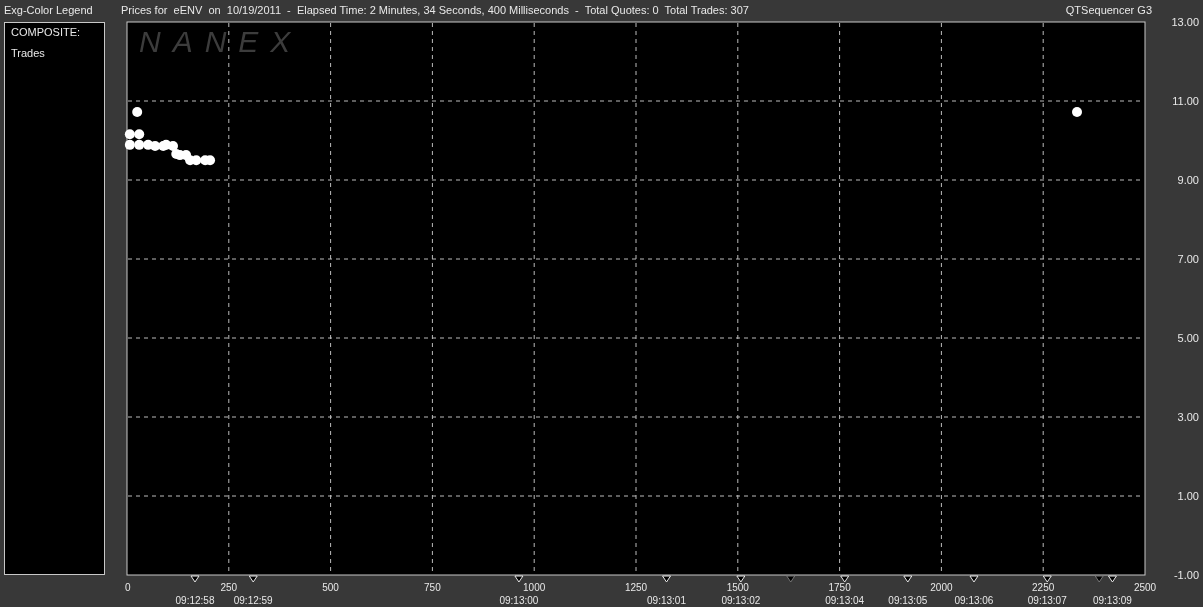  Describe the element at coordinates (519, 600) in the screenshot. I see `time-label: 09:13:00` at that location.